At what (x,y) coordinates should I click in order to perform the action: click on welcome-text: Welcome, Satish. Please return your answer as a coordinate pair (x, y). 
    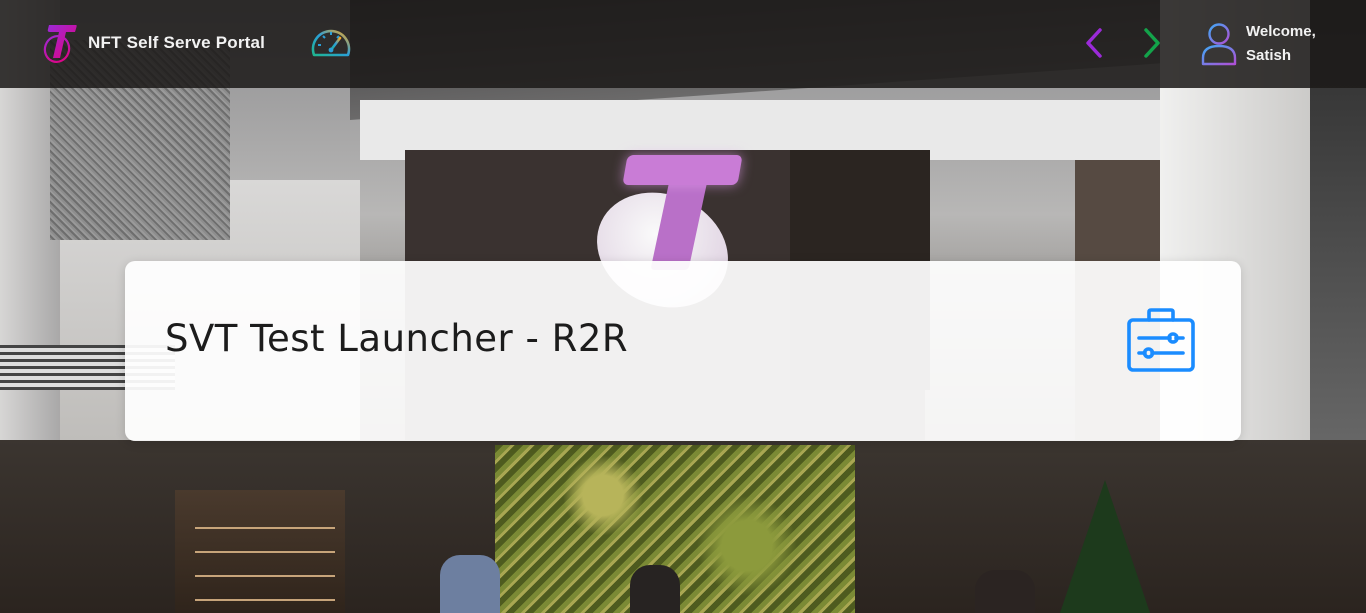
    Looking at the image, I should click on (1281, 44).